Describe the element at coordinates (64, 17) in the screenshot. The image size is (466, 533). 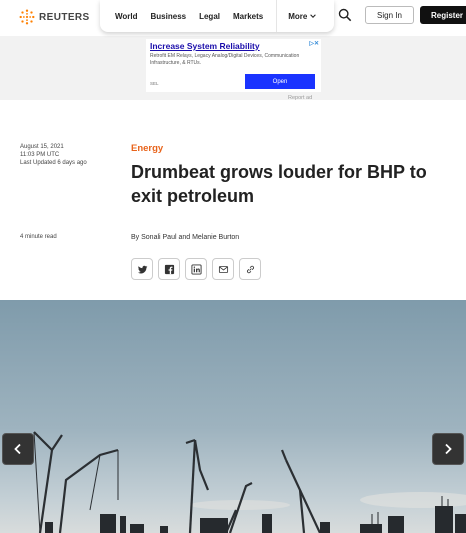
I see `brand-name: REUTERS` at that location.